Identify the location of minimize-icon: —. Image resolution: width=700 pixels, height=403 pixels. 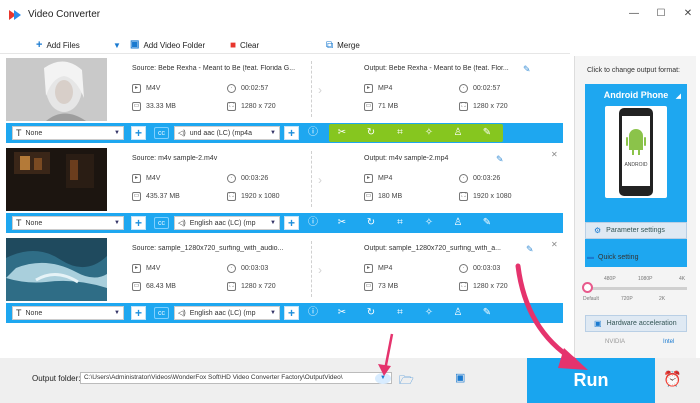
(634, 14).